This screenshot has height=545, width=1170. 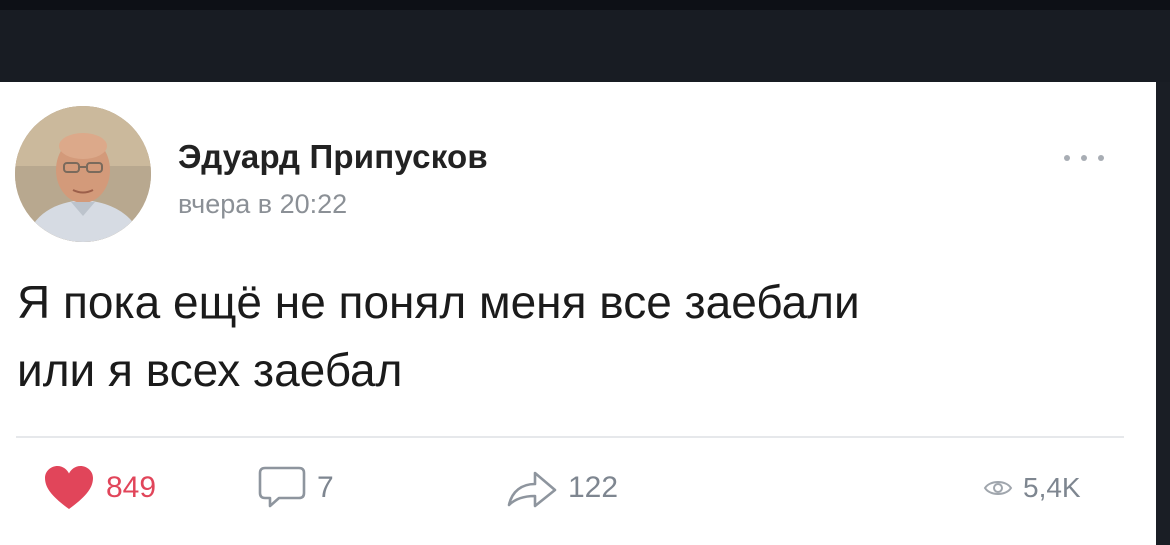 What do you see at coordinates (333, 157) in the screenshot?
I see `author-name: Эдуард Припусков` at bounding box center [333, 157].